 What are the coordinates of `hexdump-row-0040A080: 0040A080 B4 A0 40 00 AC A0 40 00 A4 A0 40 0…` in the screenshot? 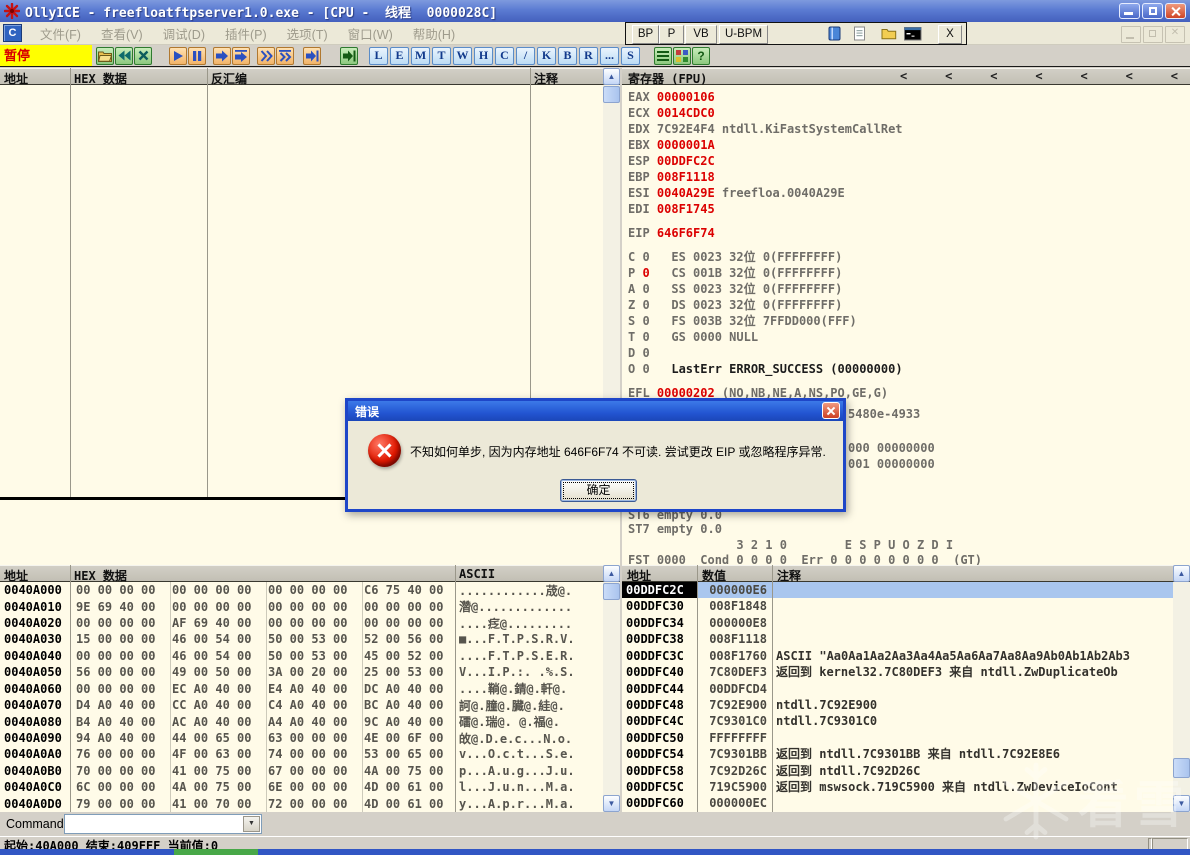 It's located at (301, 721).